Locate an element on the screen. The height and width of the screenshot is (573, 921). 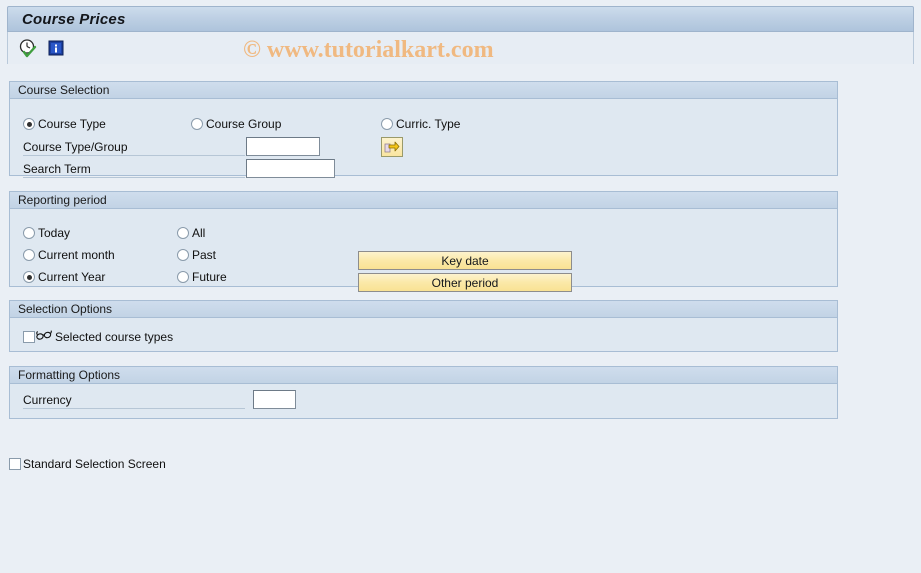
radio-past-label: Past is located at coordinates (204, 255).